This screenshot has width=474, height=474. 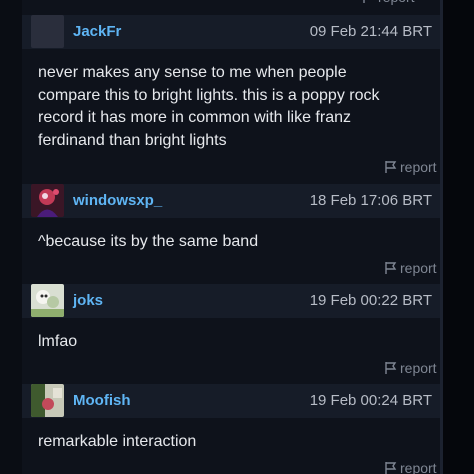 What do you see at coordinates (237, 342) in the screenshot?
I see `comment-body: lmfao` at bounding box center [237, 342].